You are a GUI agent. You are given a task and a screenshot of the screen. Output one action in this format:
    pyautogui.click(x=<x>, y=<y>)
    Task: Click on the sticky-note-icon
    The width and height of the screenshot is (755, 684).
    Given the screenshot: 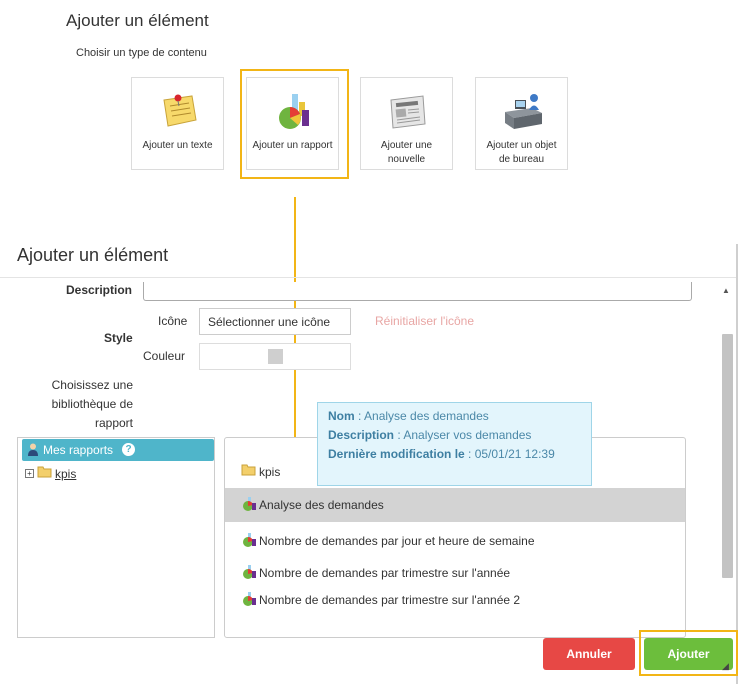 What is the action you would take?
    pyautogui.click(x=180, y=110)
    